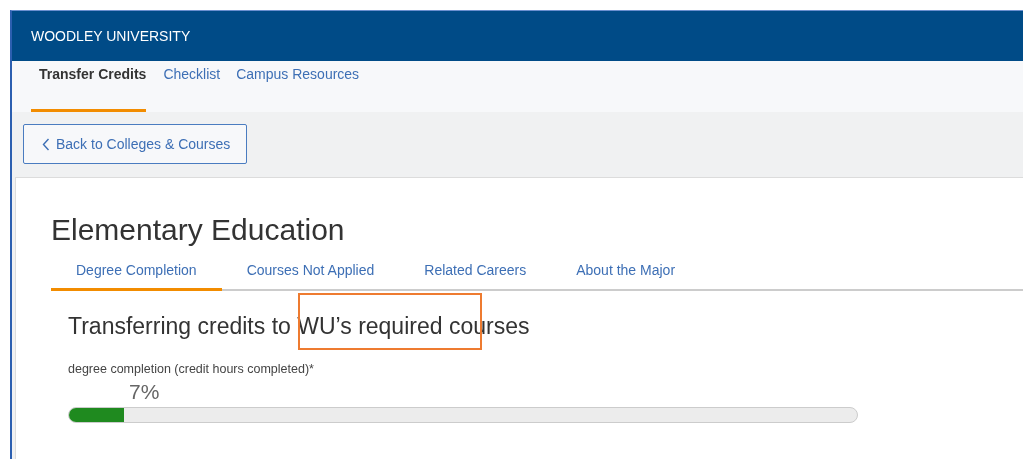  Describe the element at coordinates (136, 273) in the screenshot. I see `section-tab: Degree Completion` at that location.